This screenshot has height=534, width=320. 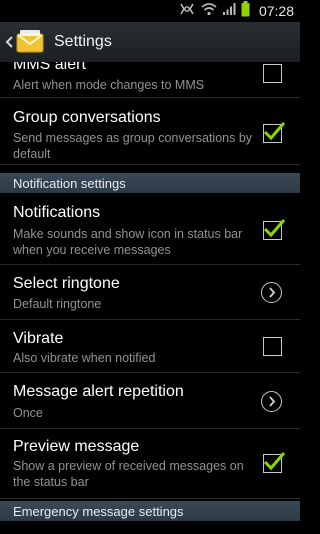 What do you see at coordinates (109, 85) in the screenshot?
I see `item-summary: Alert when mode changes to MMS` at bounding box center [109, 85].